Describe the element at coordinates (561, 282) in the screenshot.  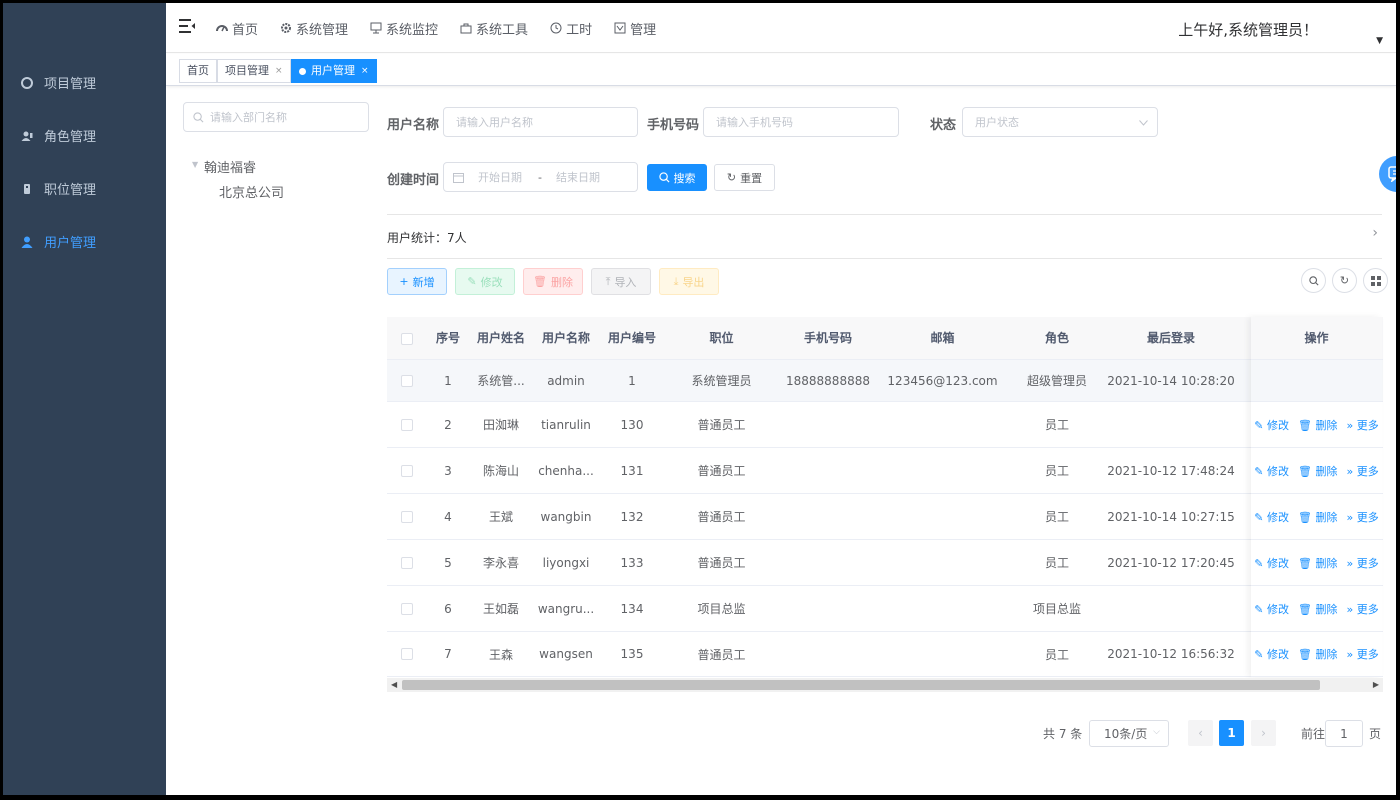
I see `delete-label: 删除` at that location.